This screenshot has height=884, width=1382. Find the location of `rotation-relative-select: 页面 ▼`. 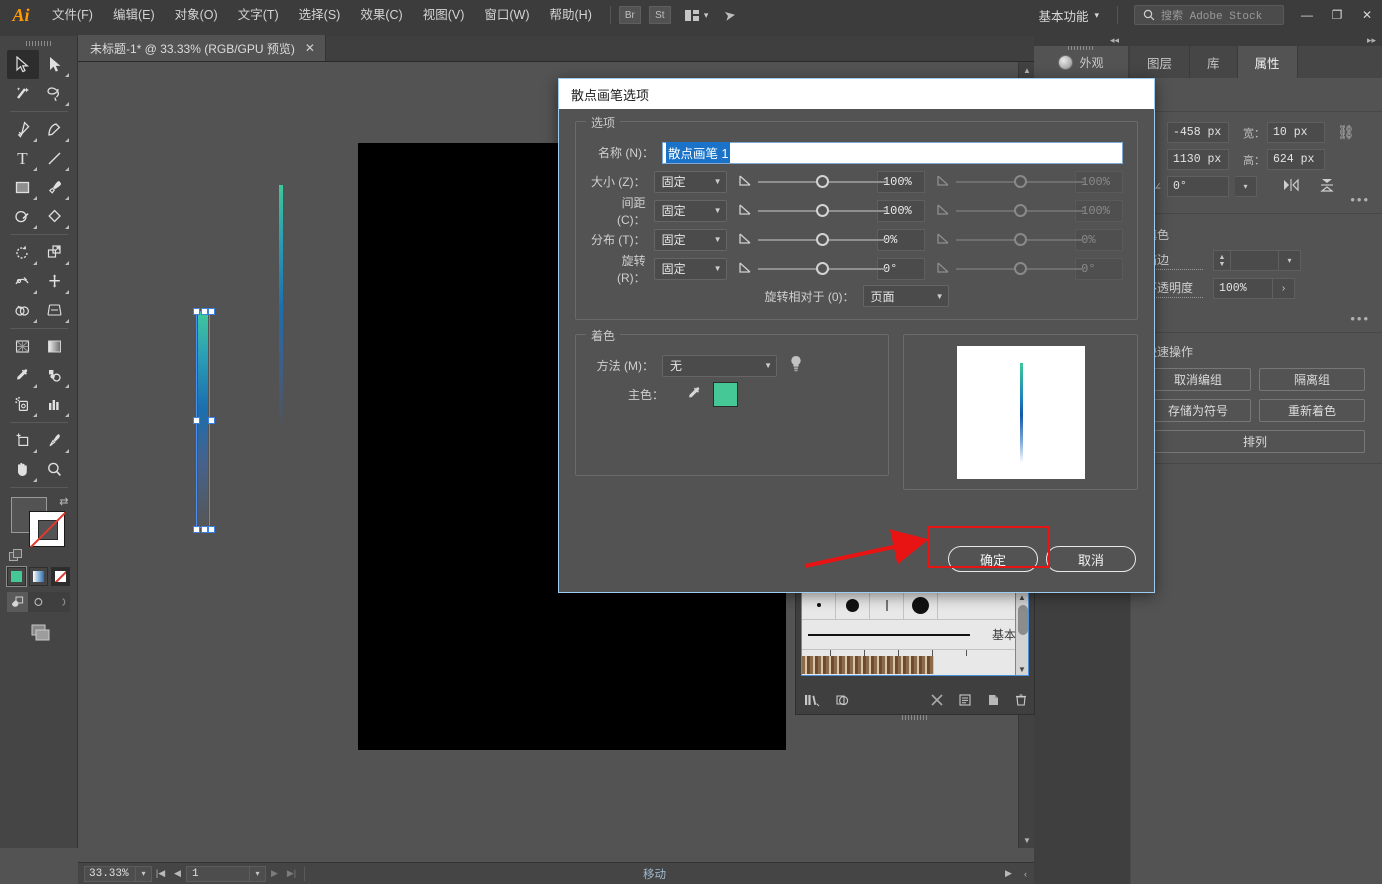

rotation-relative-select: 页面 ▼ is located at coordinates (905, 296).